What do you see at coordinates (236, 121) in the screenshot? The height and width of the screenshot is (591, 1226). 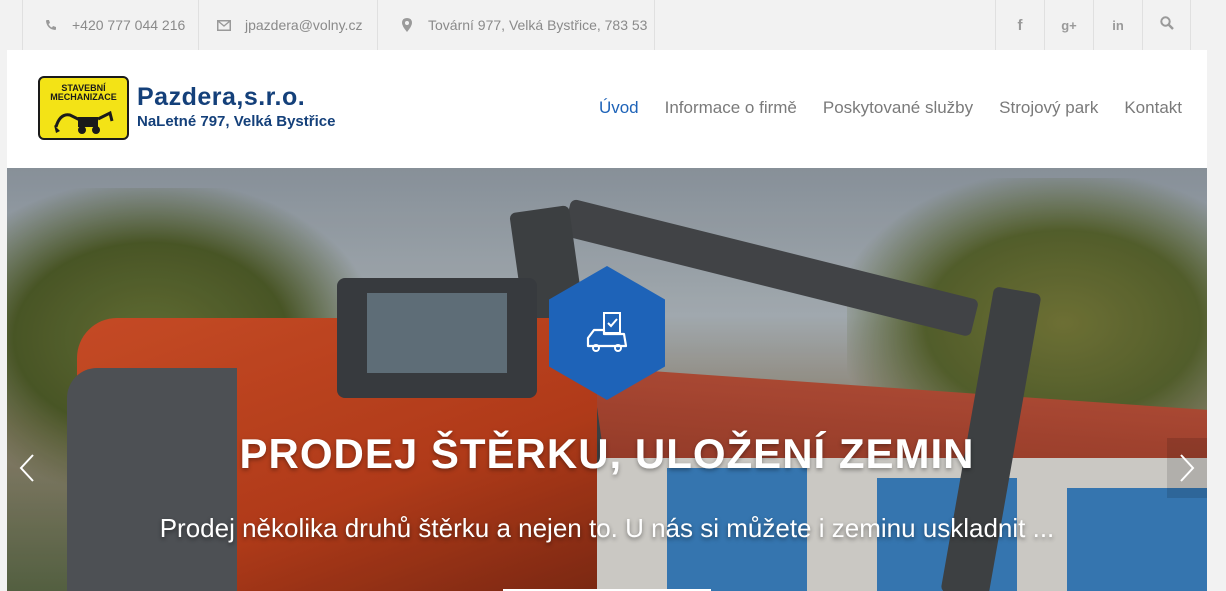 I see `logo-address: NaLetné 797, Velká Bystřice` at bounding box center [236, 121].